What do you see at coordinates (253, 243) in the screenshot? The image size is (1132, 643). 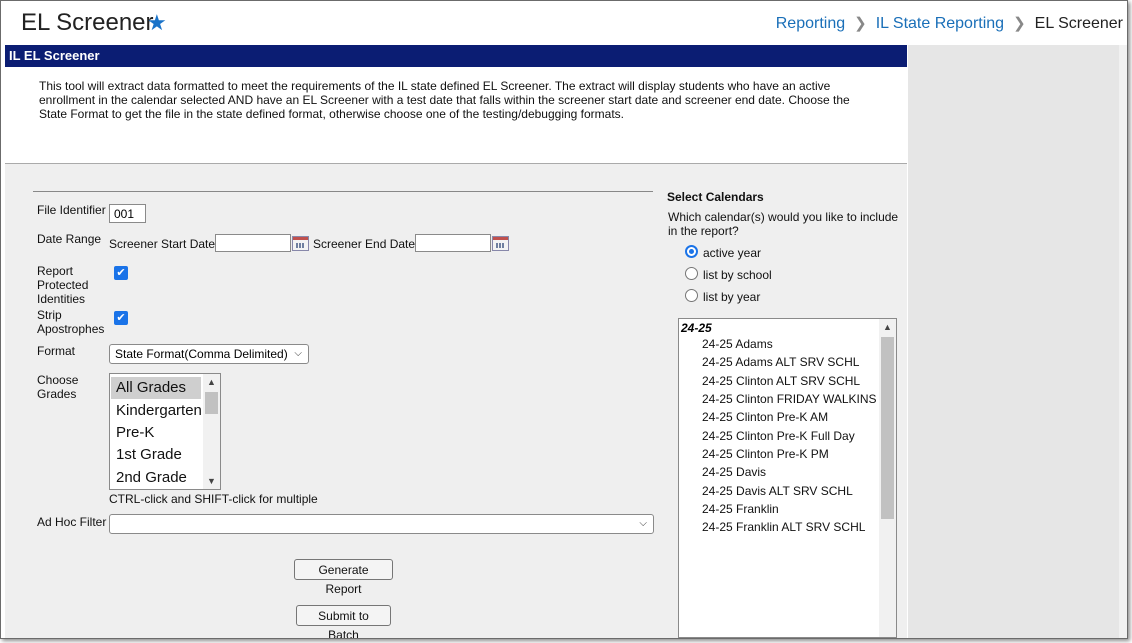 I see `start-date-input` at bounding box center [253, 243].